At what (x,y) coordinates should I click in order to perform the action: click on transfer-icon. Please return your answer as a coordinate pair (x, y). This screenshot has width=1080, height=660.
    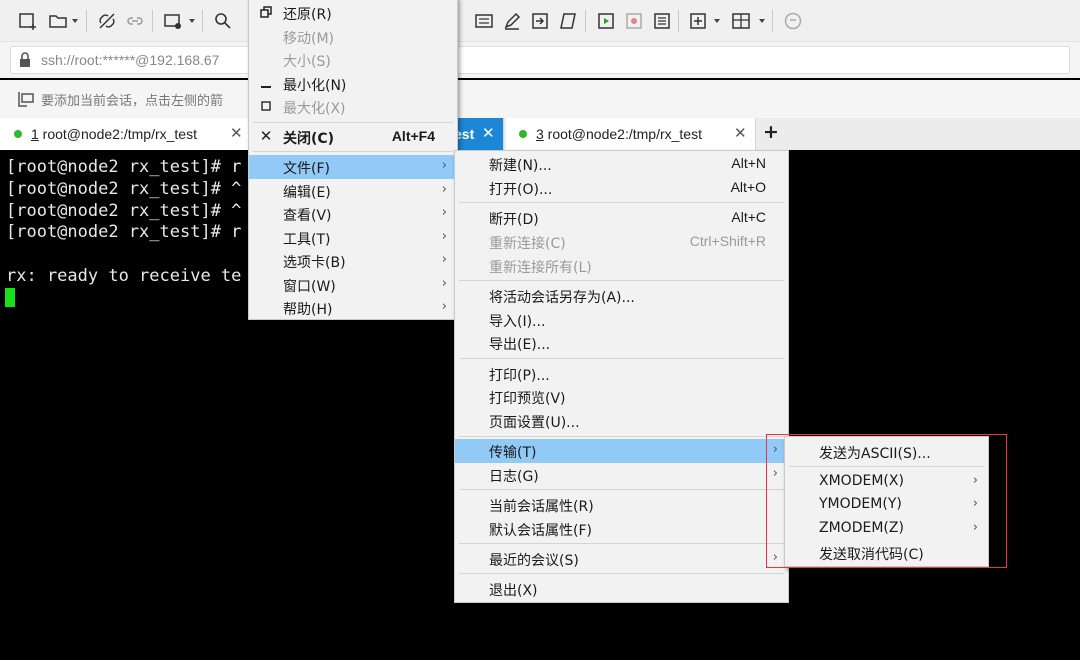
    Looking at the image, I should click on (540, 21).